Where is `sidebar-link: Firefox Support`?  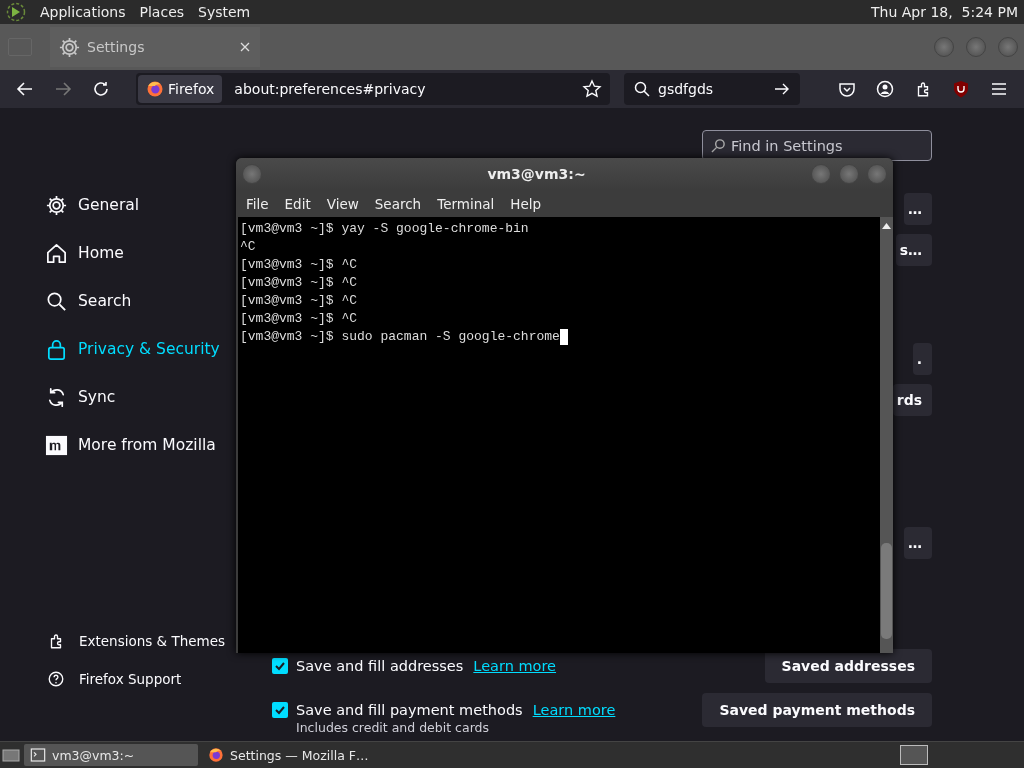
sidebar-link: Firefox Support is located at coordinates (140, 679).